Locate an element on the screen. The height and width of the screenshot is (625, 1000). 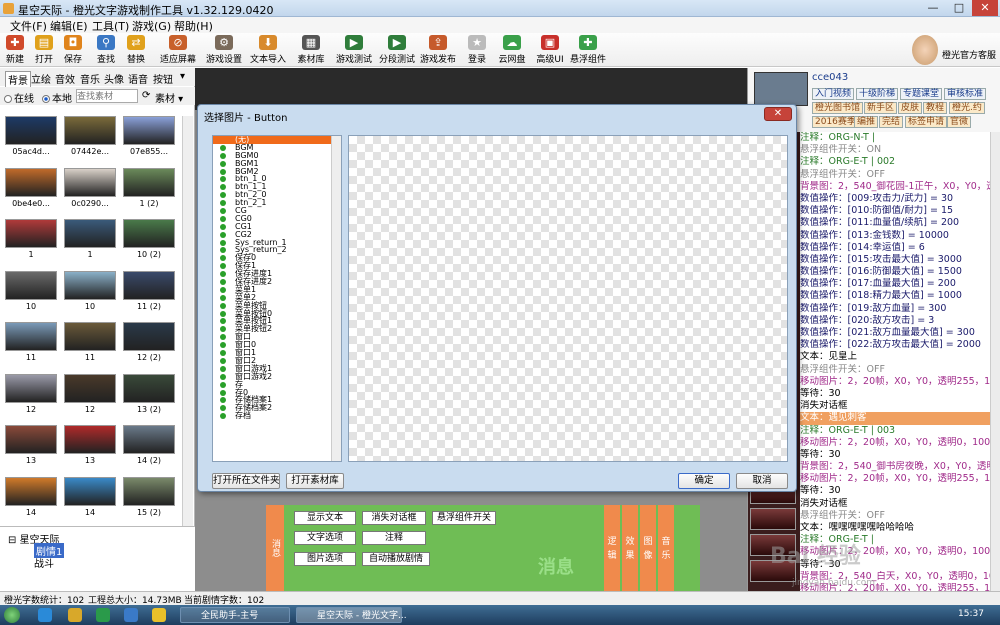
image-list-item: BGM2 is located at coordinates (277, 171).